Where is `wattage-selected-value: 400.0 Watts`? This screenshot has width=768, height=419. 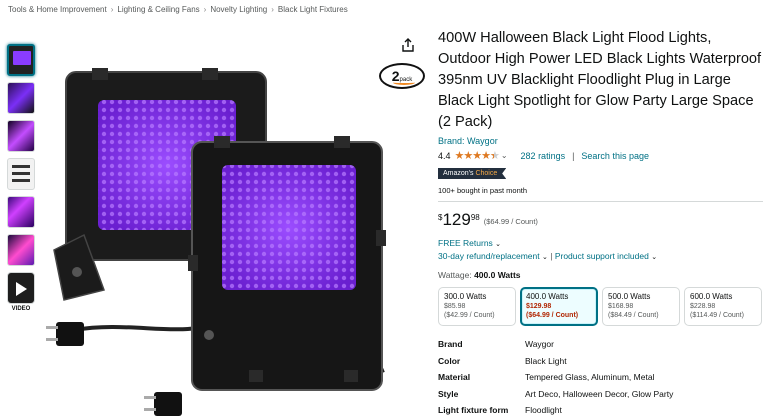
wattage-selected-value: 400.0 Watts is located at coordinates (497, 275).